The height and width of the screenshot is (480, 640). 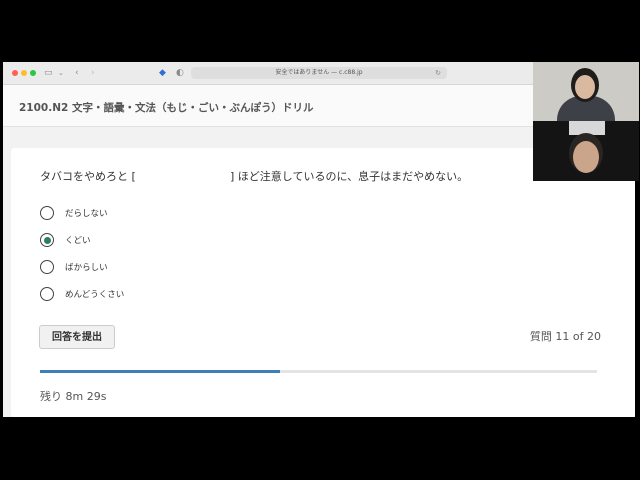 What do you see at coordinates (318, 371) in the screenshot?
I see `progress-bar` at bounding box center [318, 371].